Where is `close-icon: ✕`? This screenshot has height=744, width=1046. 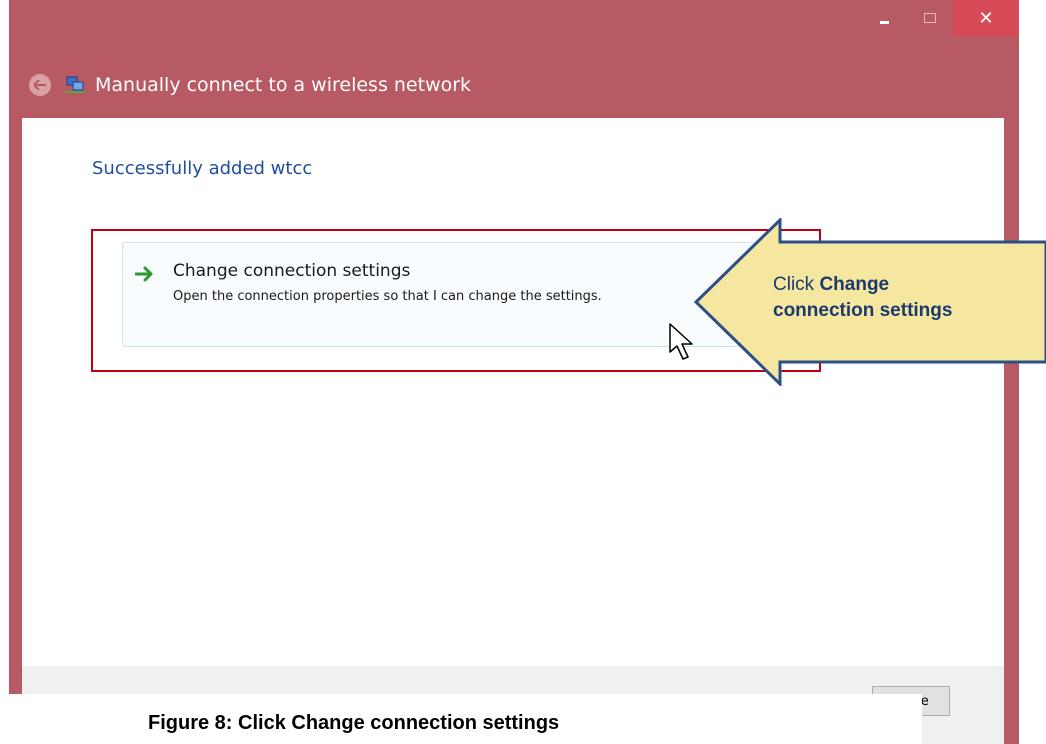 close-icon: ✕ is located at coordinates (986, 18).